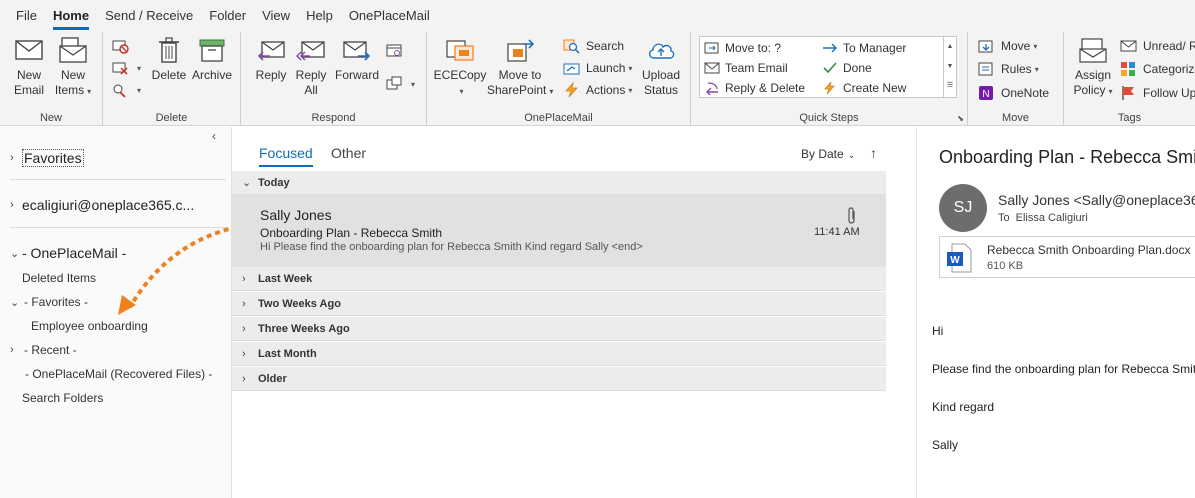 This screenshot has height=498, width=1195. Describe the element at coordinates (47, 158) in the screenshot. I see `folder-favorites: › Favorites` at that location.